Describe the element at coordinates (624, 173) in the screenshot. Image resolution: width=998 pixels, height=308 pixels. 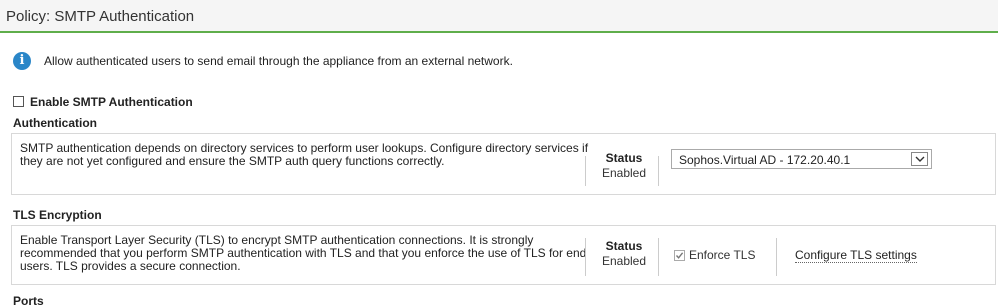
I see `authentication-status-value: Enabled` at that location.